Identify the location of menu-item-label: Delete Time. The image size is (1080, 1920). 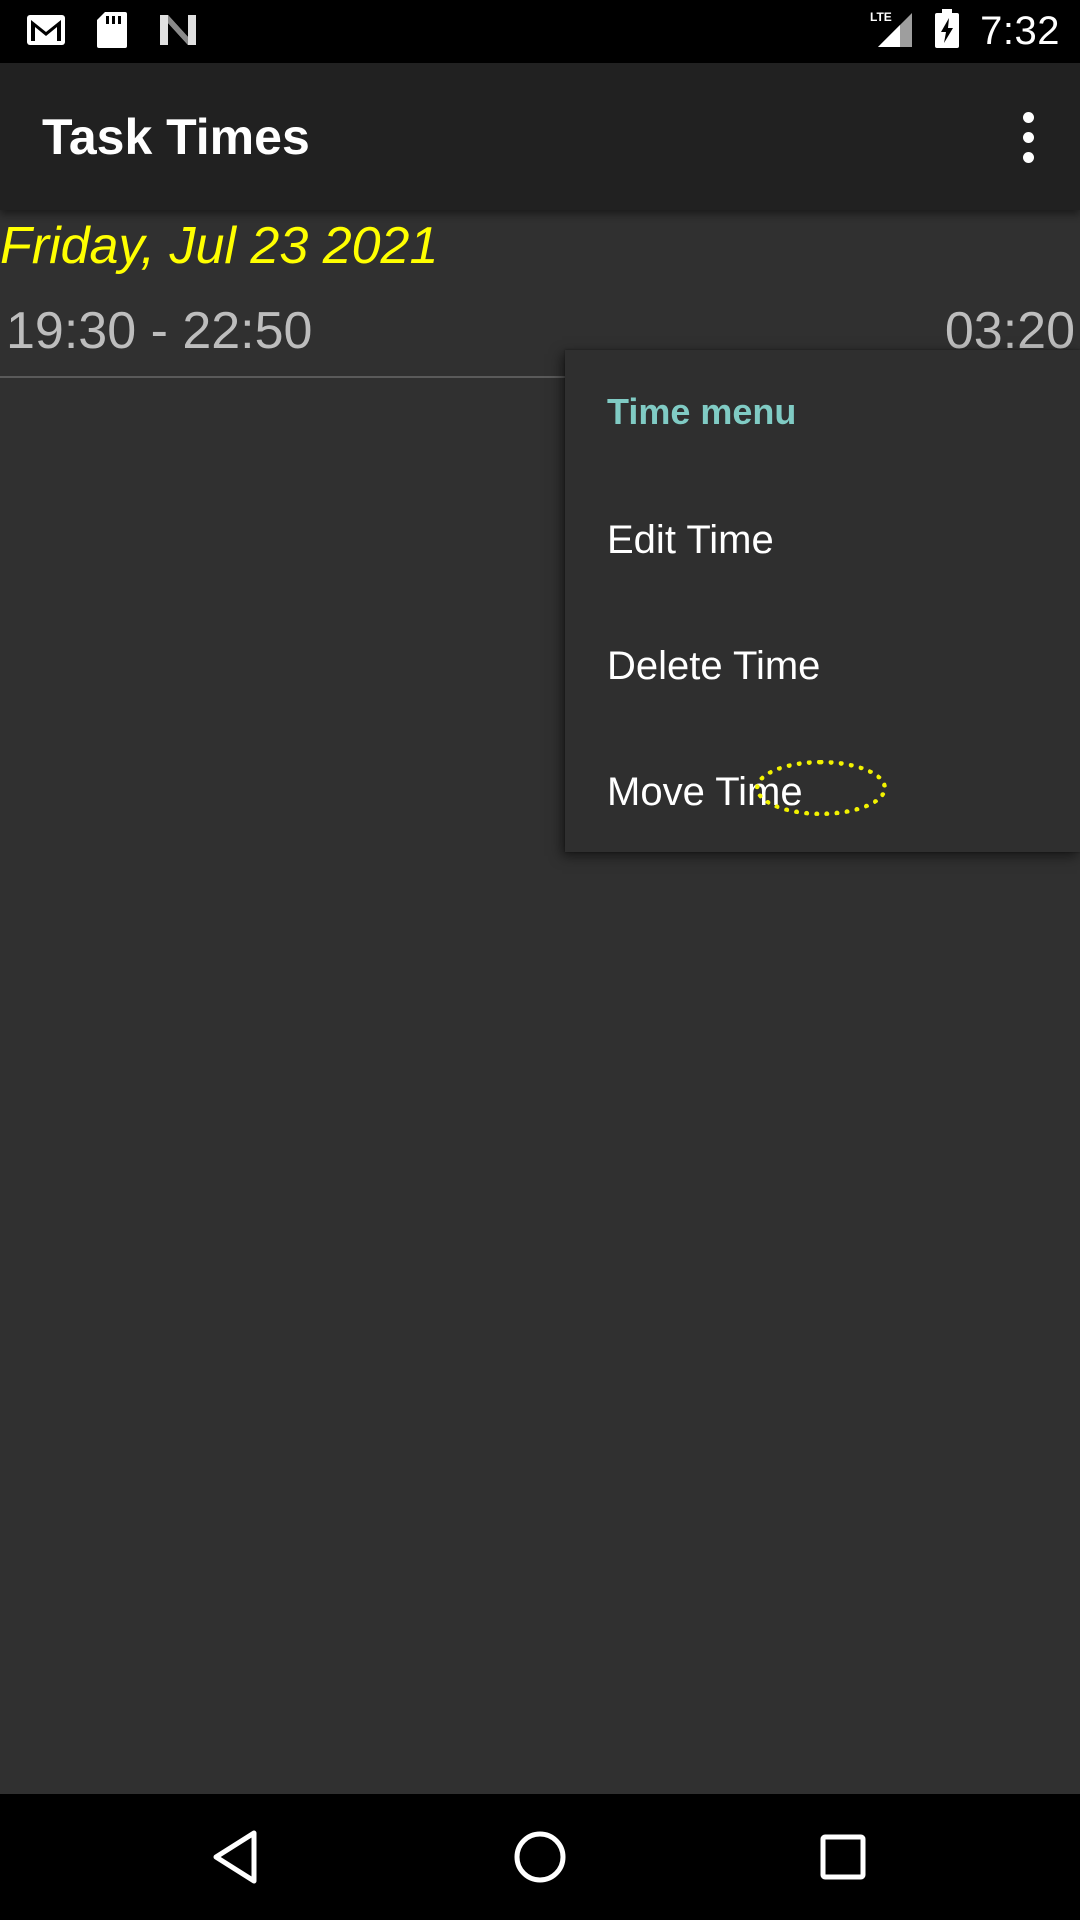
(714, 666).